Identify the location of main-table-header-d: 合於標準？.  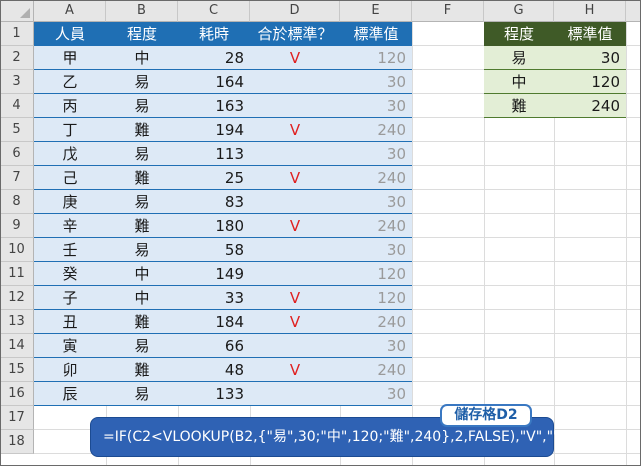
(295, 34).